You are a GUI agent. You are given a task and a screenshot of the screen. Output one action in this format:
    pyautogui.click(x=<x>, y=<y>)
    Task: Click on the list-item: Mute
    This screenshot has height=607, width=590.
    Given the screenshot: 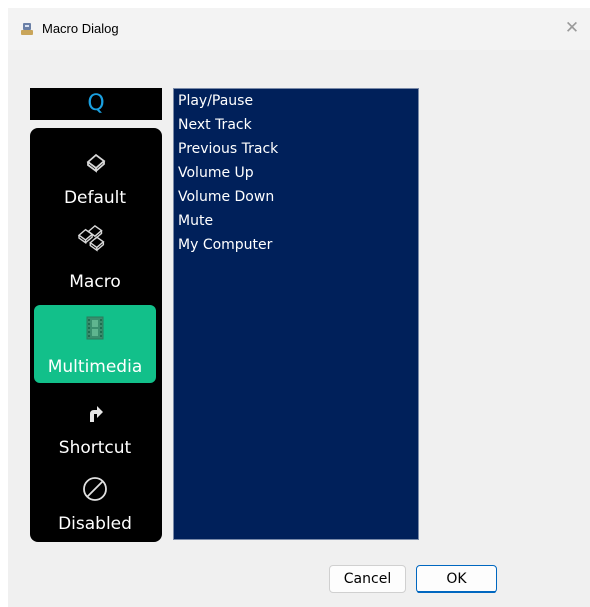 What is the action you would take?
    pyautogui.click(x=195, y=221)
    